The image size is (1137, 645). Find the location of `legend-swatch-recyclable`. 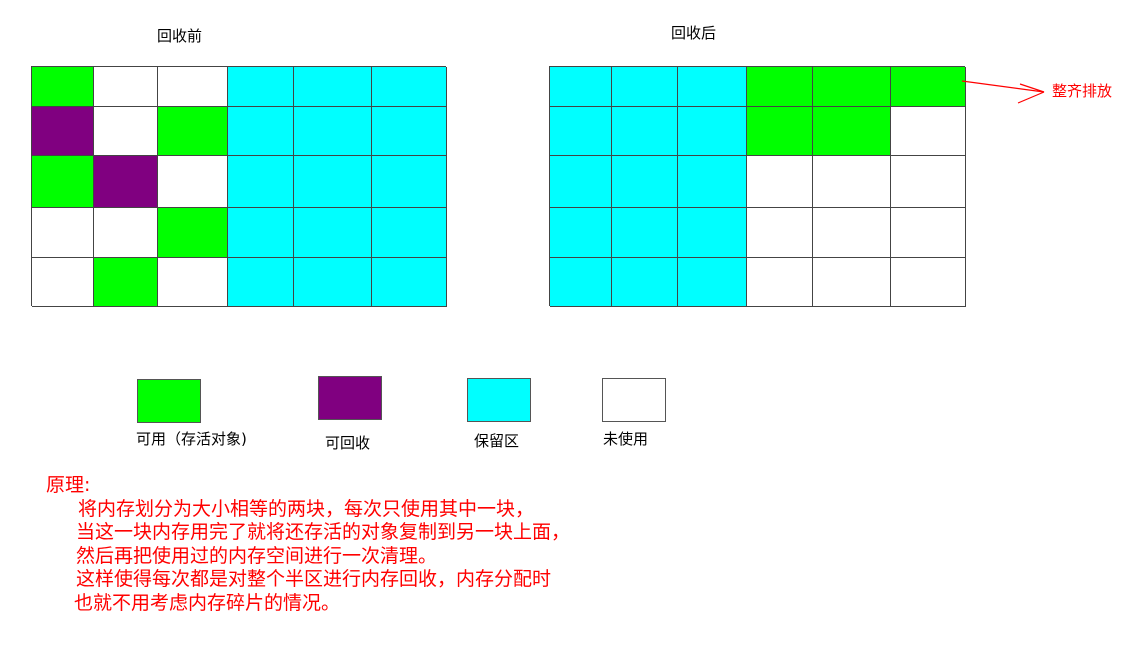

legend-swatch-recyclable is located at coordinates (350, 398).